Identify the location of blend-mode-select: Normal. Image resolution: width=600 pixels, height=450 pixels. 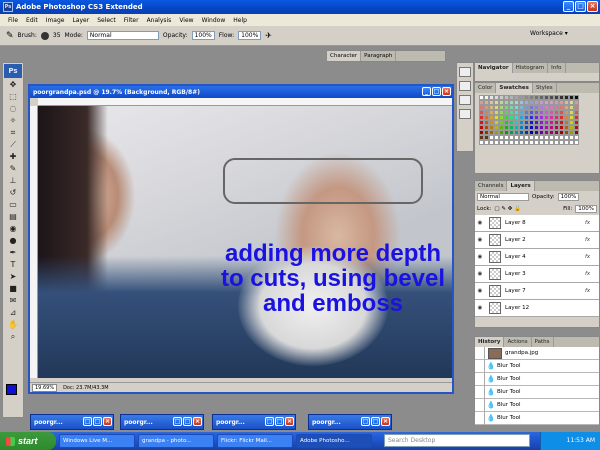
(503, 197).